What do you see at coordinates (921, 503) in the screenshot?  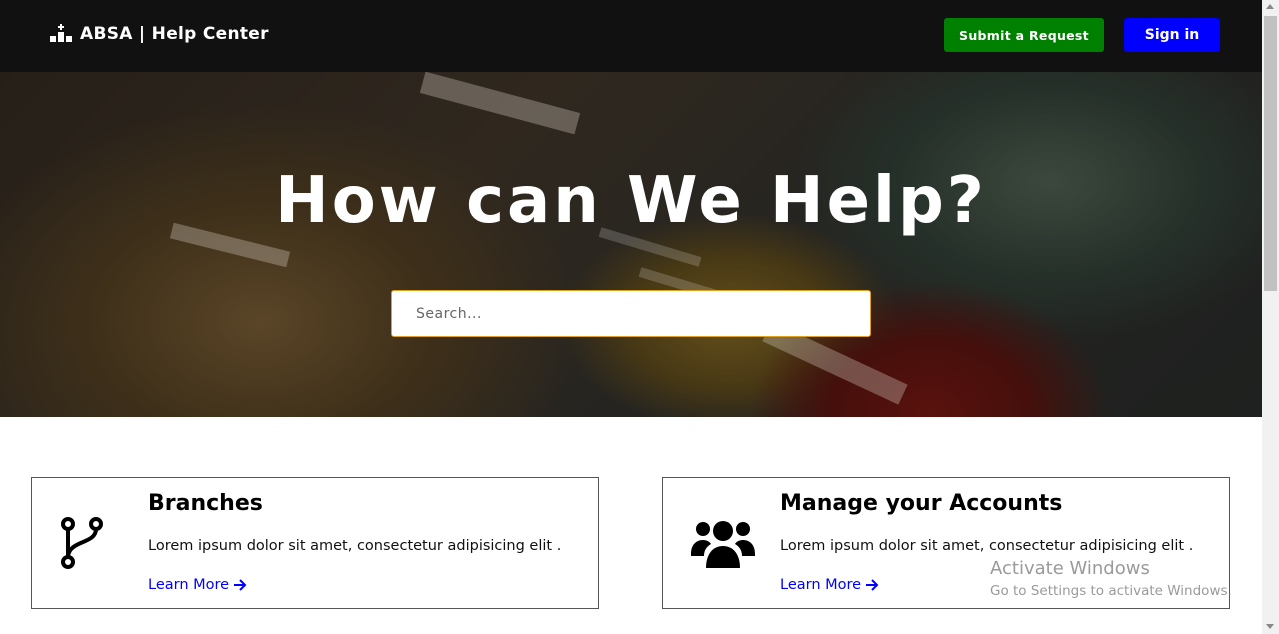 I see `card-title: Manage your Accounts` at bounding box center [921, 503].